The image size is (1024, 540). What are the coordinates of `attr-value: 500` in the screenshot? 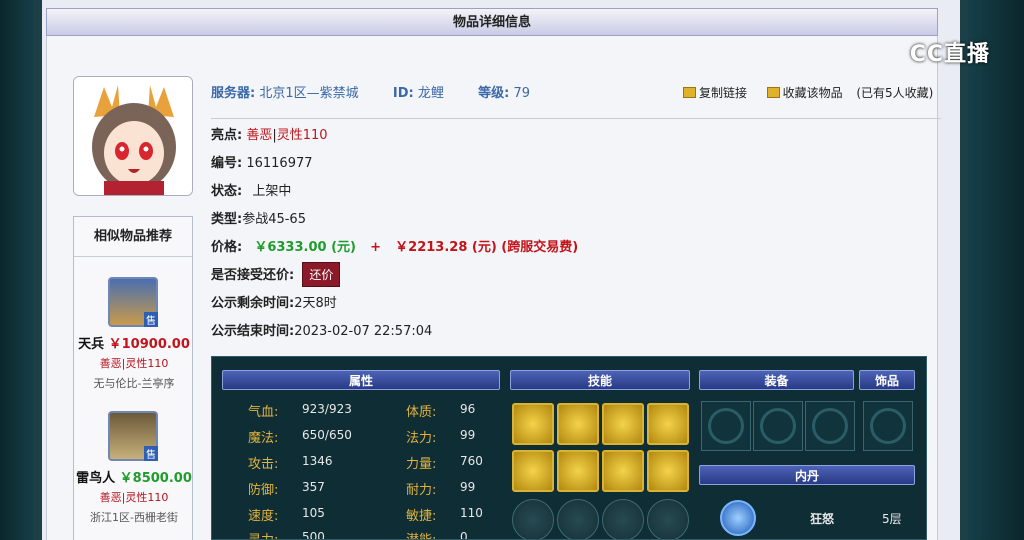 It's located at (313, 535).